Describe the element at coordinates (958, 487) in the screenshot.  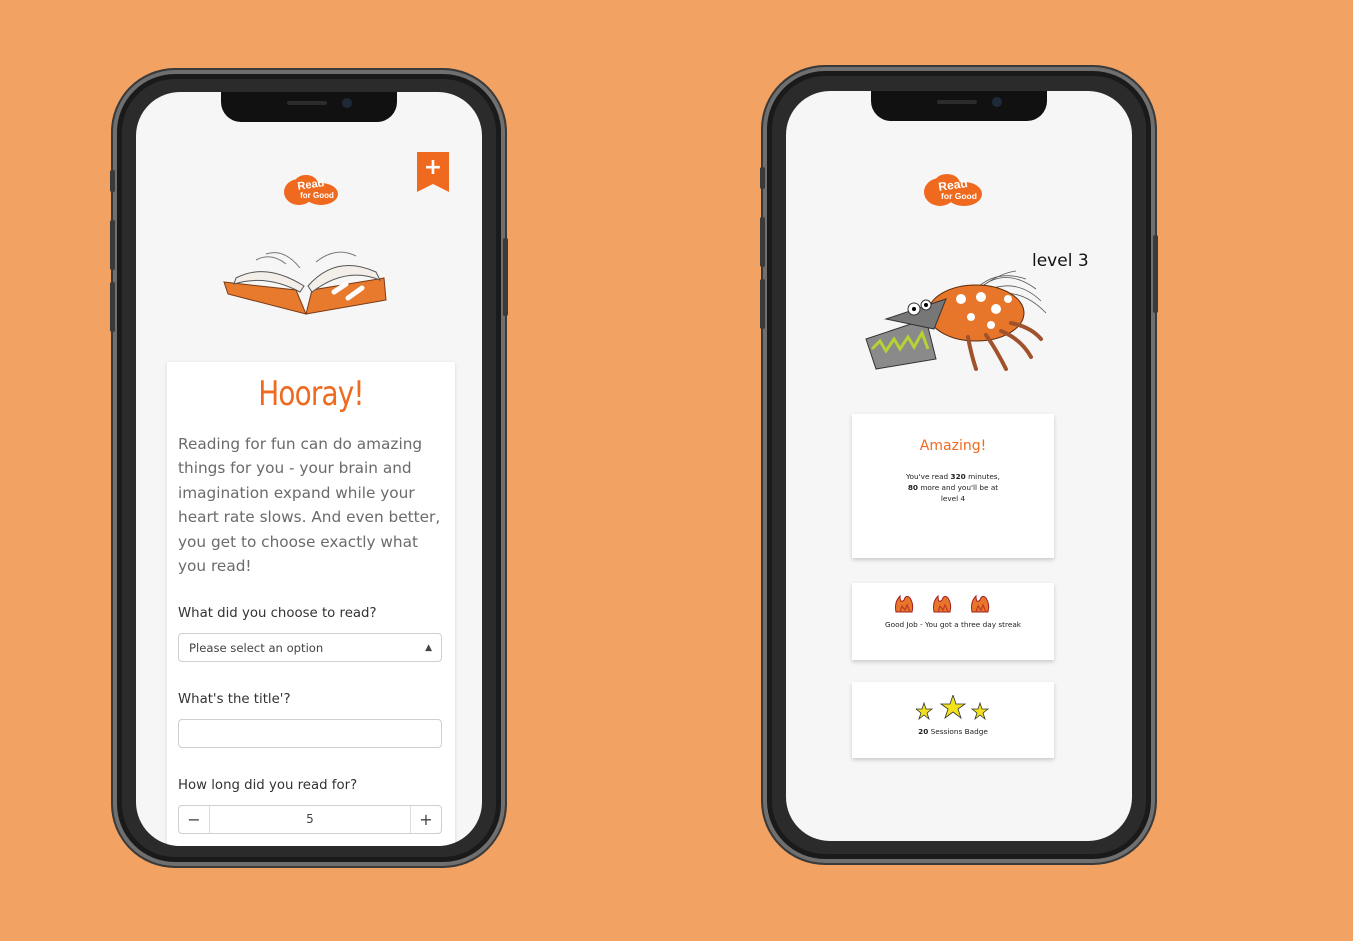
I see `progress-text-line2: more and you'll be at` at that location.